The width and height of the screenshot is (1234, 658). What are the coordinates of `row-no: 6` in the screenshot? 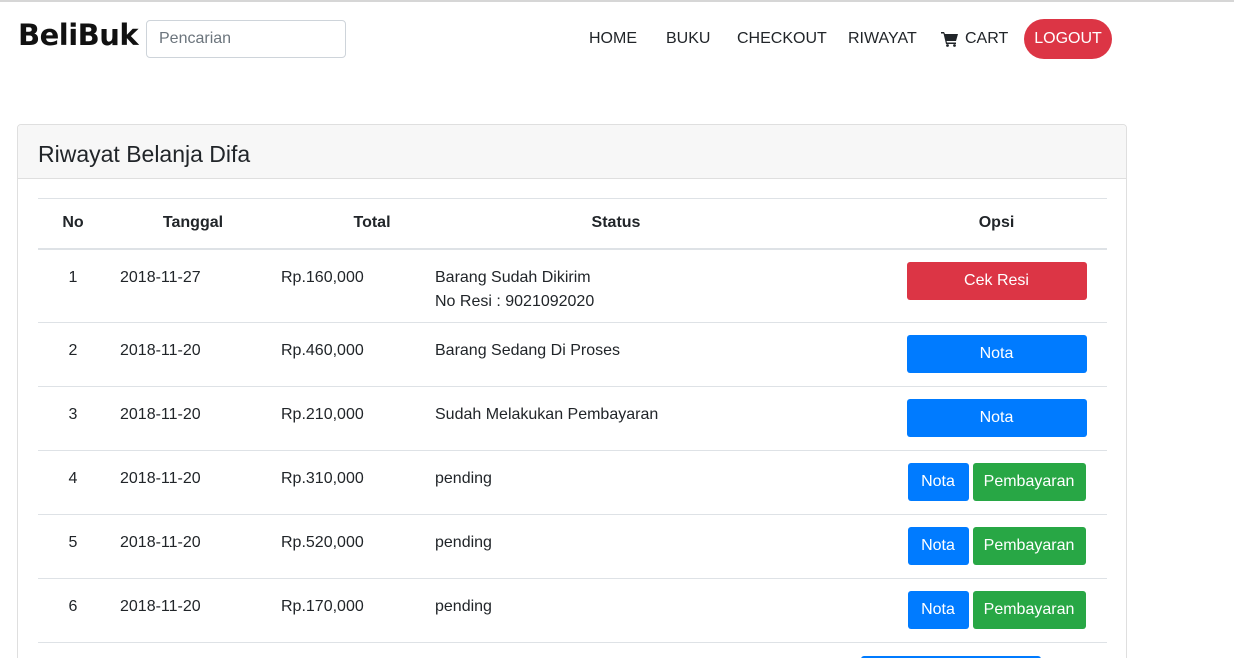 It's located at (73, 606).